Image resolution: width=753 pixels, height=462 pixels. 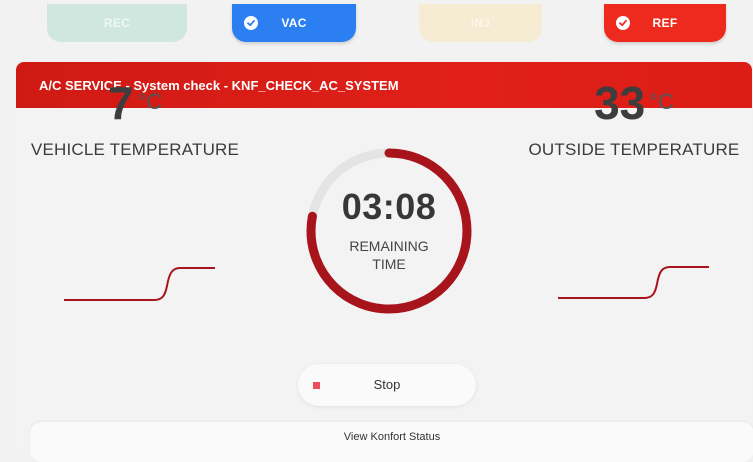 I want to click on step-inj: INJ, so click(x=480, y=23).